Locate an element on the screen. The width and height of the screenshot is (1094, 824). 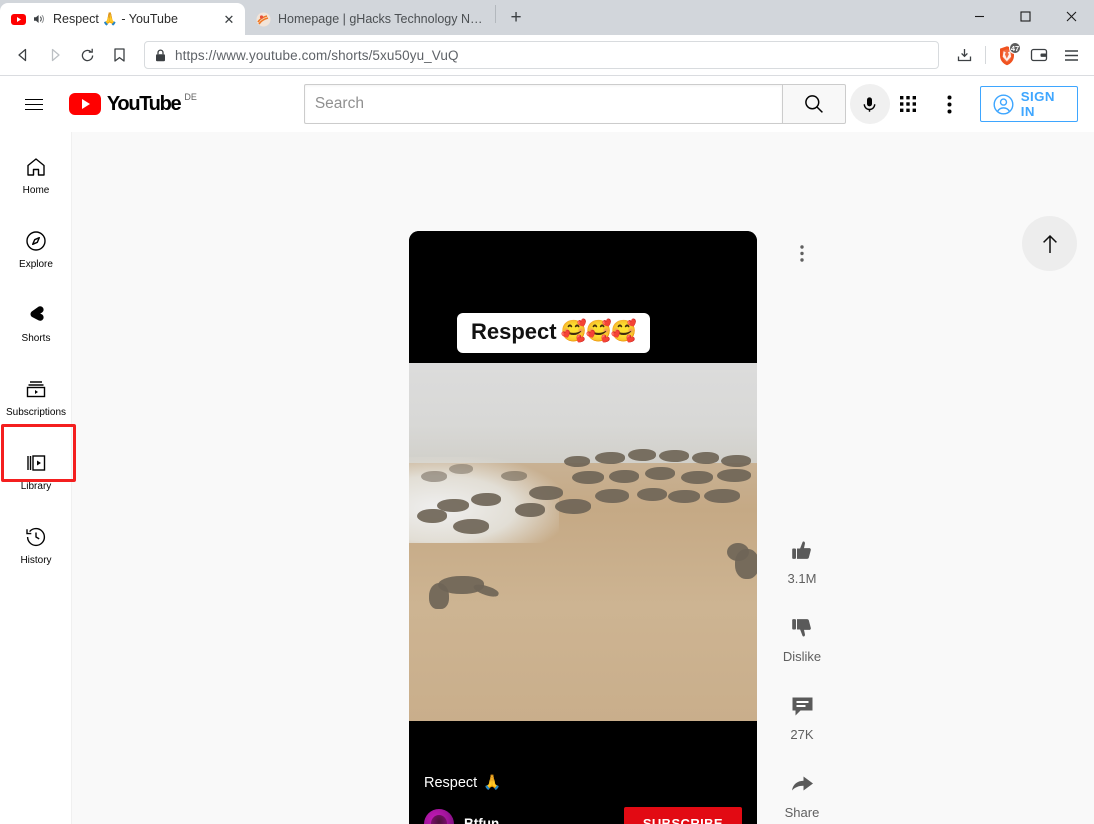
youtube-country-code: DE is located at coordinates (190, 97).